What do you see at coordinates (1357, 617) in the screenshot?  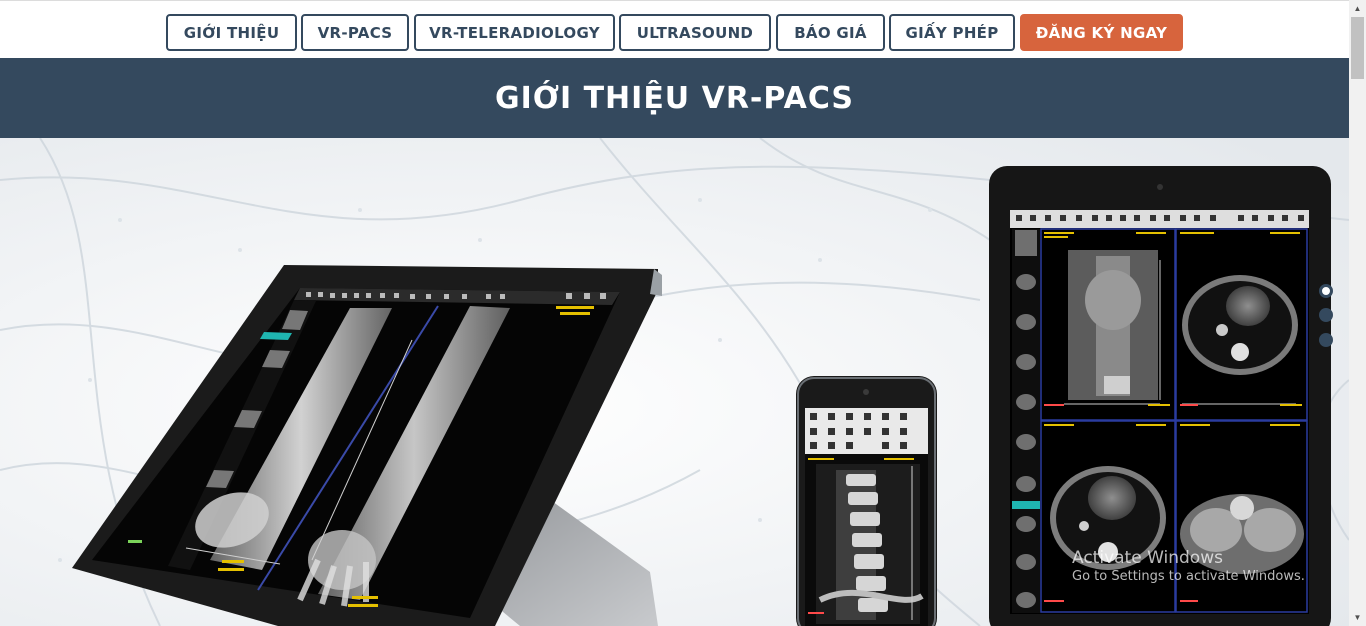 I see `chevron-down-icon: ▼` at bounding box center [1357, 617].